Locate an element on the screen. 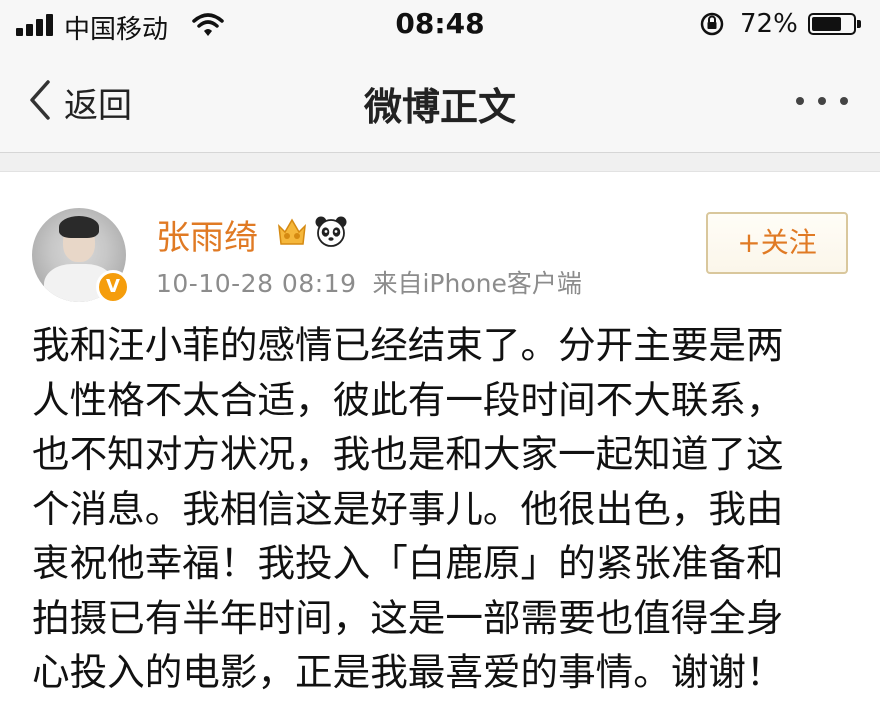 The image size is (880, 716). battery-fill is located at coordinates (826, 24).